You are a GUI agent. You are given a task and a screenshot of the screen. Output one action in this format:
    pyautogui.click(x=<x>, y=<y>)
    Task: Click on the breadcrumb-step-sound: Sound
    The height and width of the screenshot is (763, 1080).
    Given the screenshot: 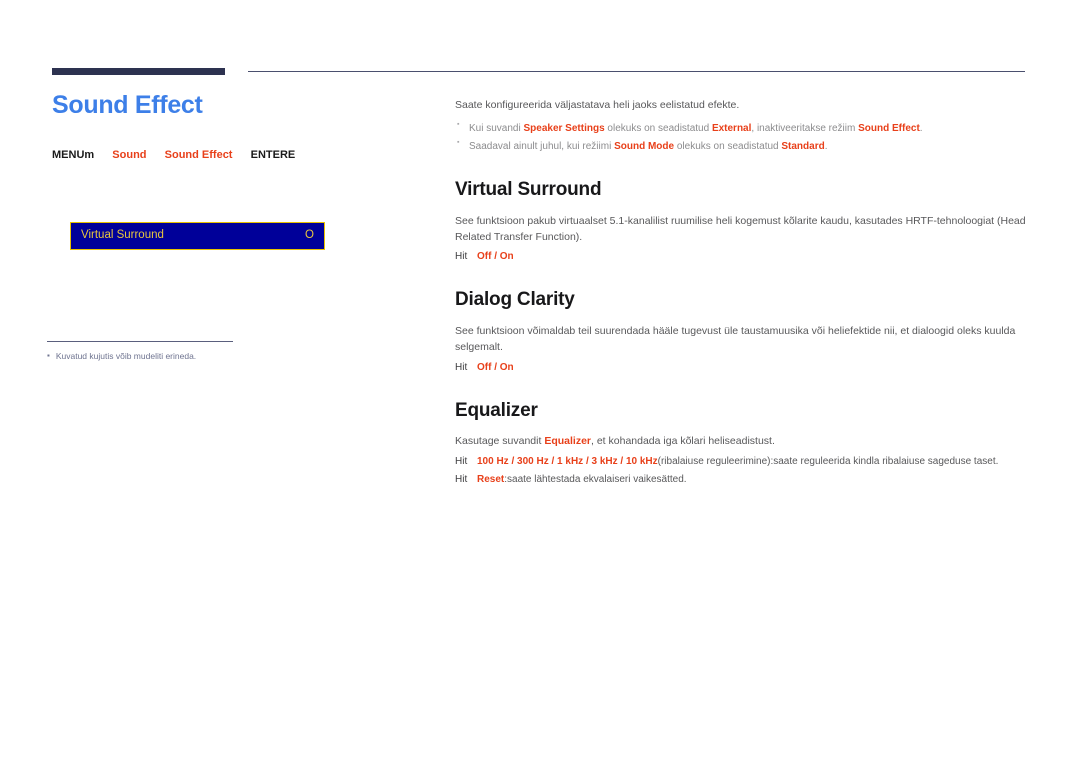 What is the action you would take?
    pyautogui.click(x=129, y=154)
    